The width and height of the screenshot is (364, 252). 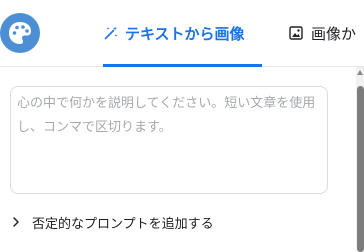 I want to click on prompt-placeholder: 心の中で何かを説明してください。短い文章を使用し、コンマで区切ります。, so click(x=166, y=115).